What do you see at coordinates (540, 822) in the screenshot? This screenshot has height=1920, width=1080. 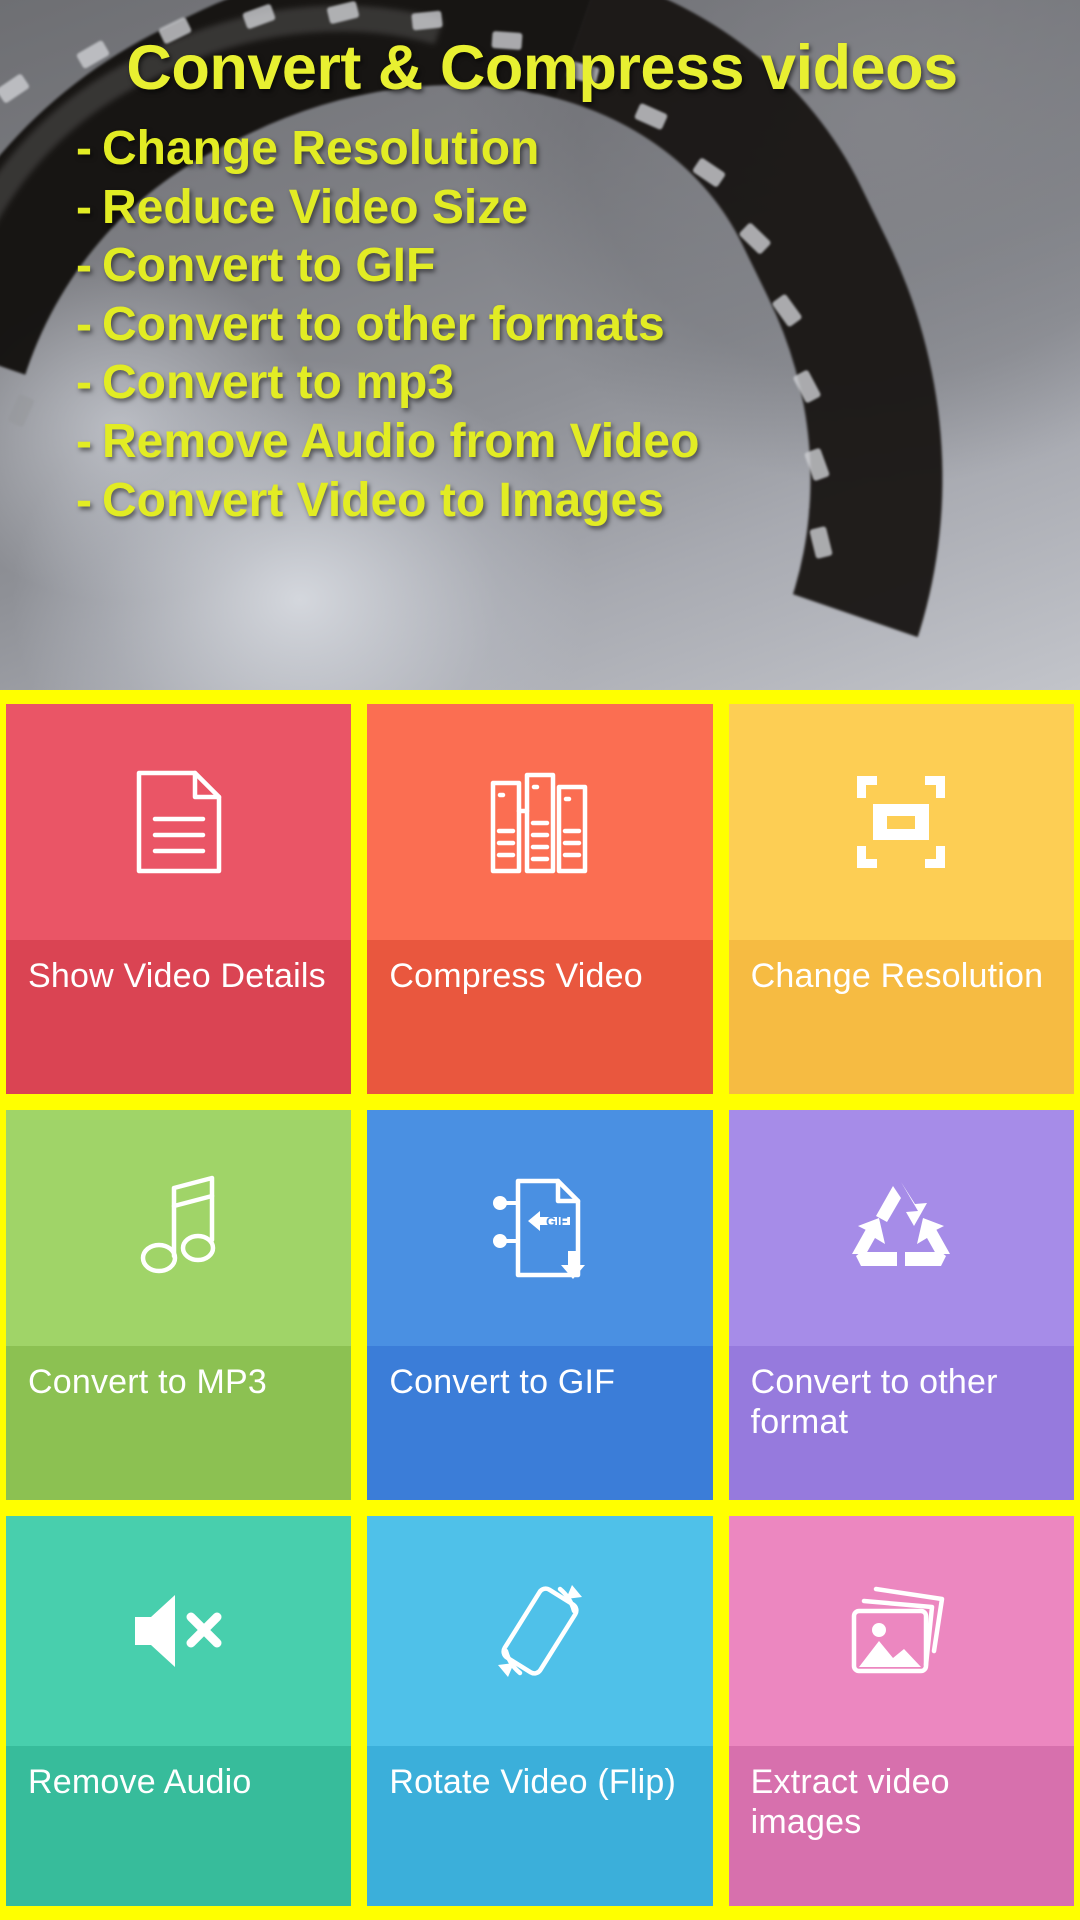 I see `books-shelf-icon` at bounding box center [540, 822].